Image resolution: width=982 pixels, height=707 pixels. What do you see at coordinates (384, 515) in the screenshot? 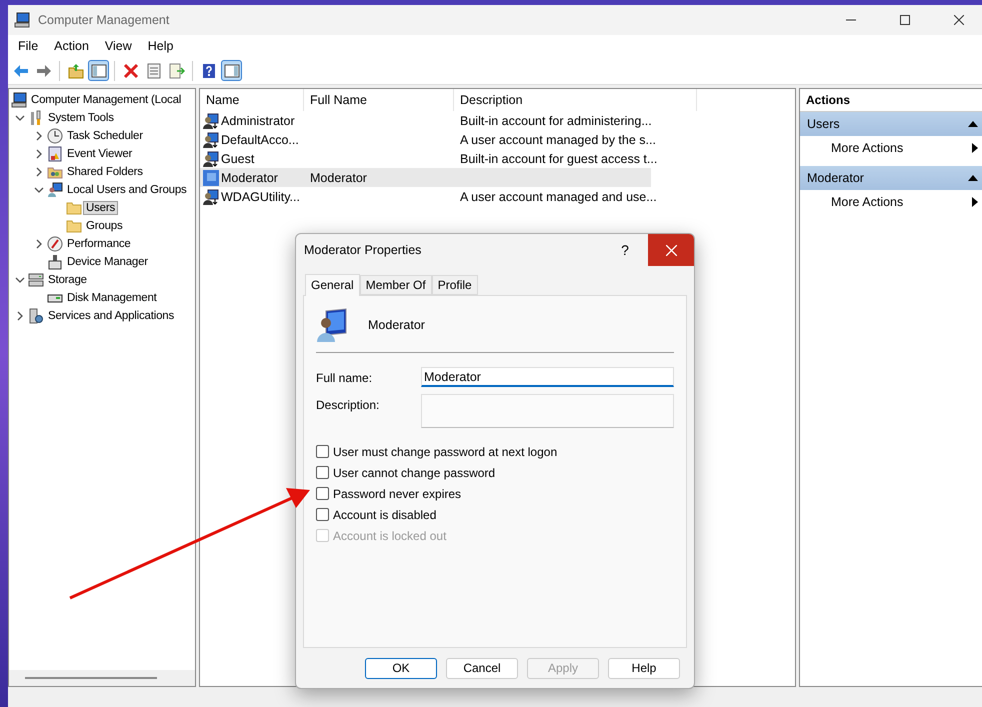
I see `checkbox-label: Account is disabled` at bounding box center [384, 515].